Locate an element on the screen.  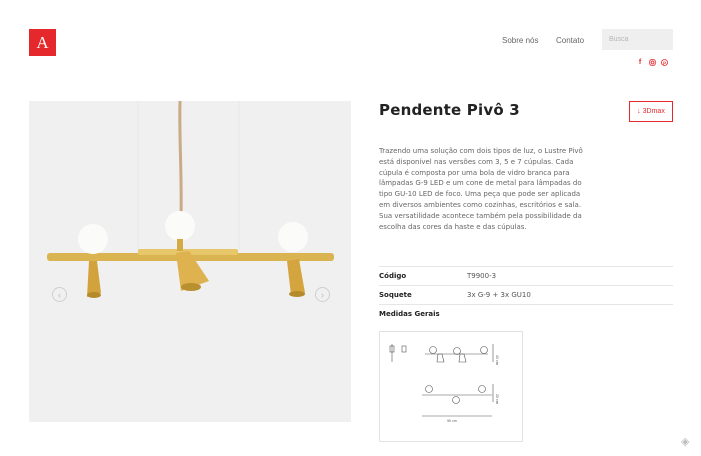
spec-row-soquete: Soquete 3x G-9 + 3x GU10 is located at coordinates (526, 294).